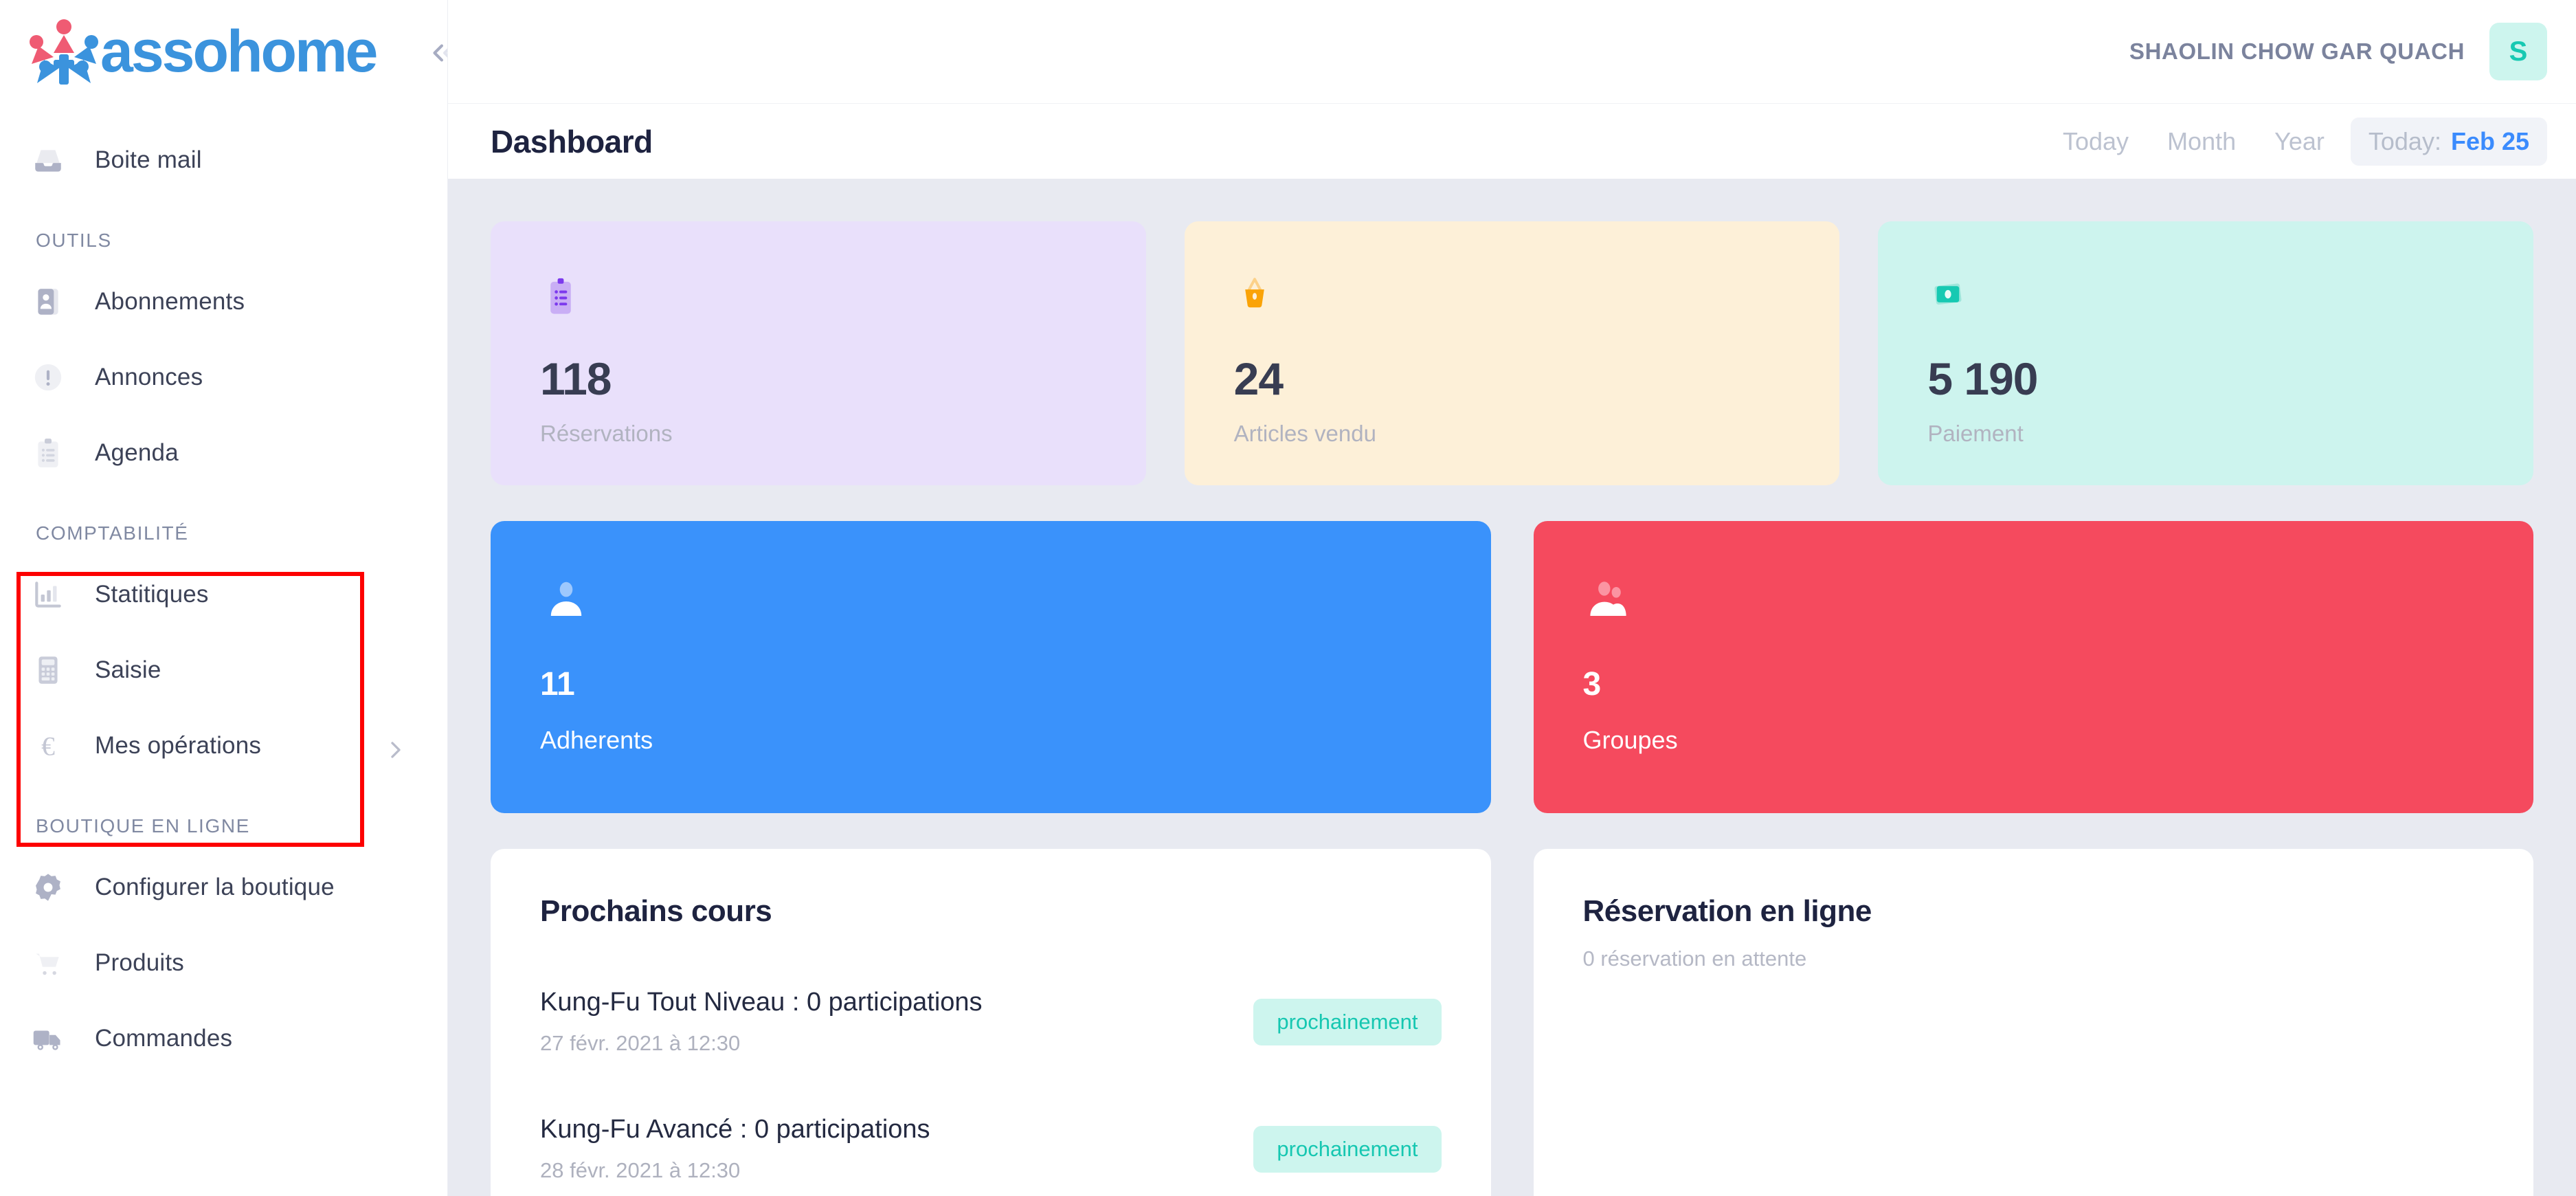 Image resolution: width=2576 pixels, height=1196 pixels. I want to click on sidebar-item-label: Annonces, so click(149, 377).